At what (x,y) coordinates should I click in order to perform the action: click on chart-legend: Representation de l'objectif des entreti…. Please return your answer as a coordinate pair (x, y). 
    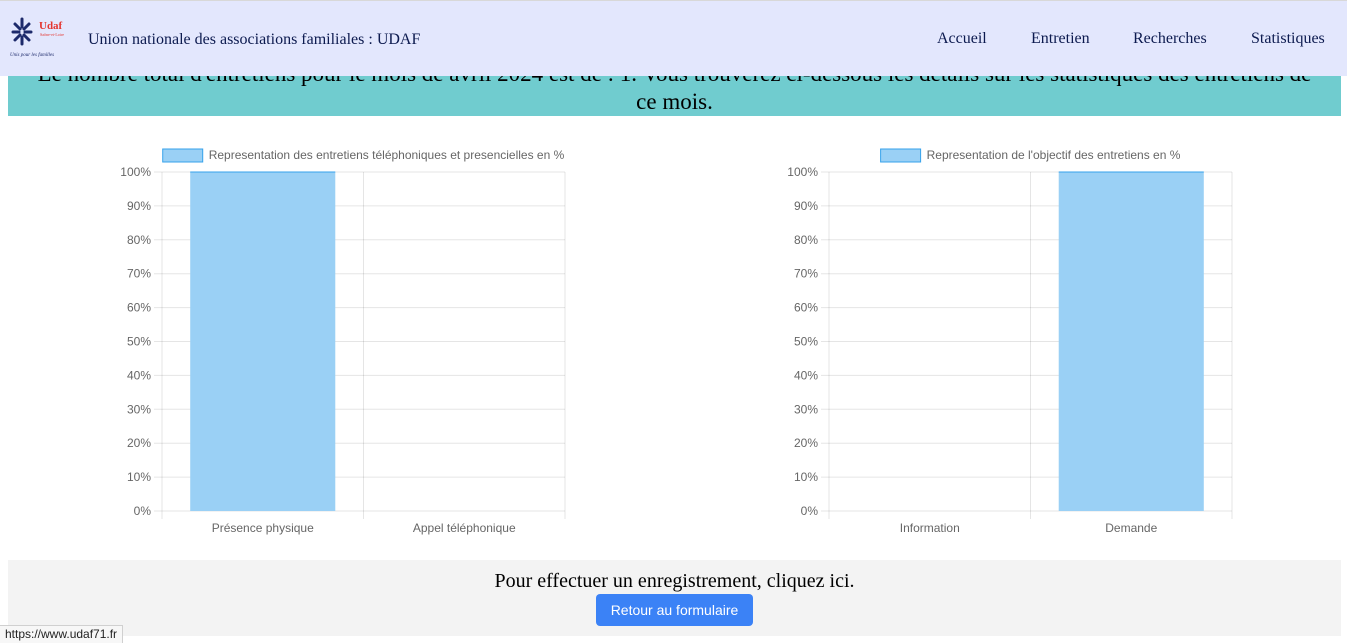
    Looking at the image, I should click on (1030, 155).